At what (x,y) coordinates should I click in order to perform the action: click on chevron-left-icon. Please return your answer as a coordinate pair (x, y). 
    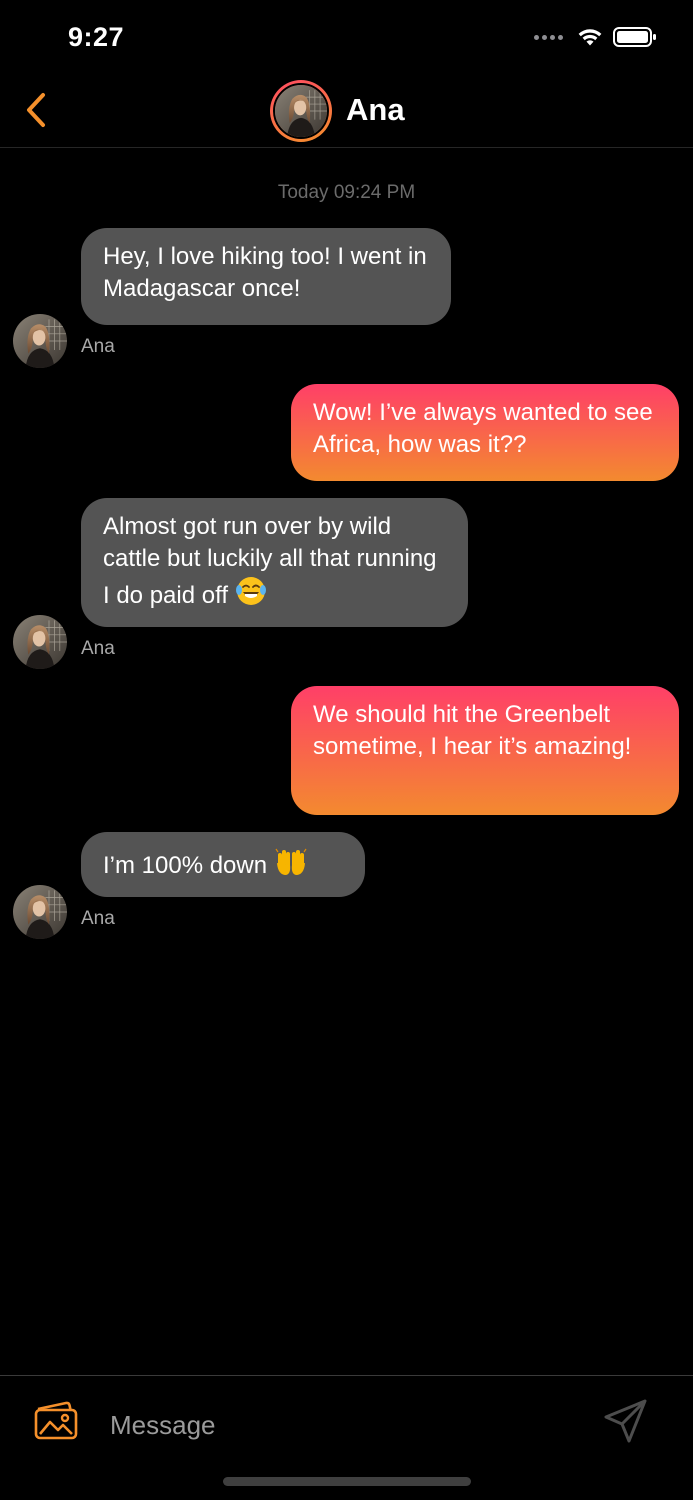
    Looking at the image, I should click on (36, 110).